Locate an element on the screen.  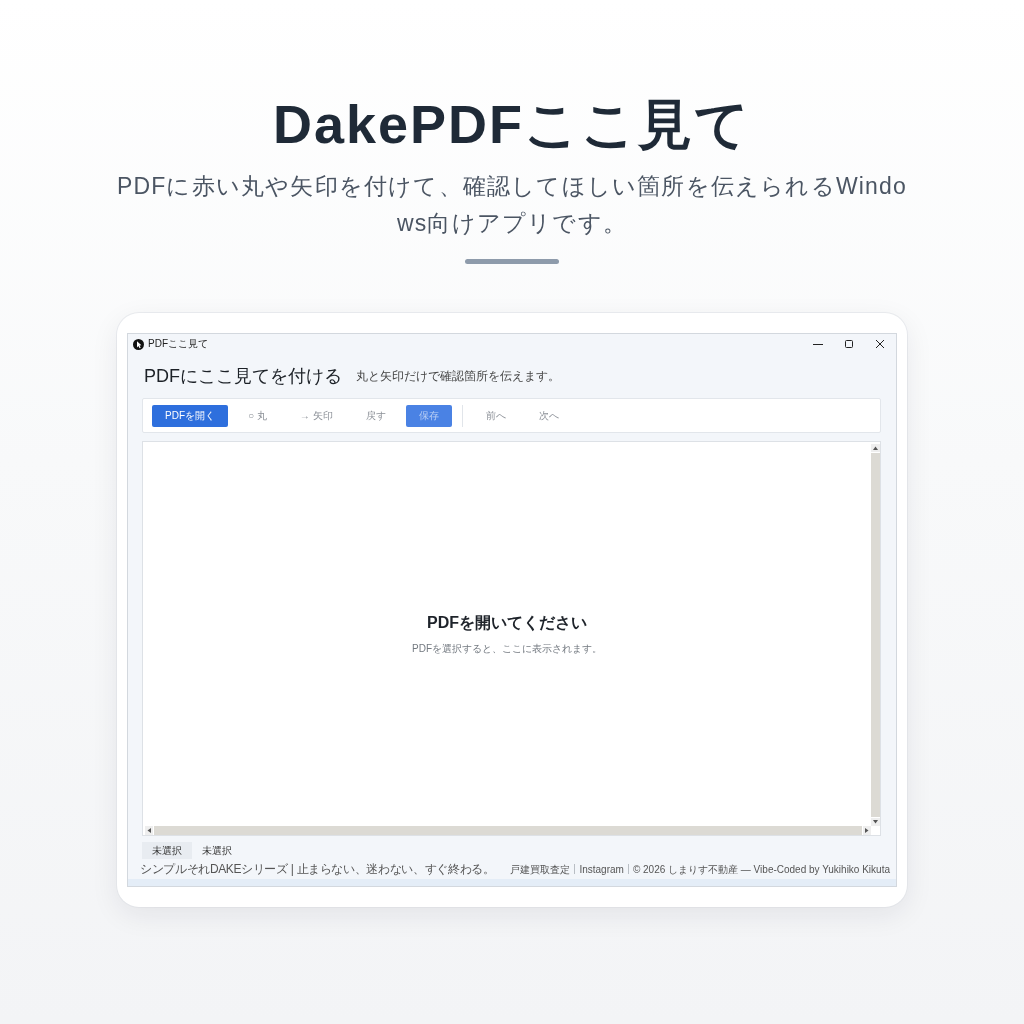
scroll-left-icon is located at coordinates (149, 830).